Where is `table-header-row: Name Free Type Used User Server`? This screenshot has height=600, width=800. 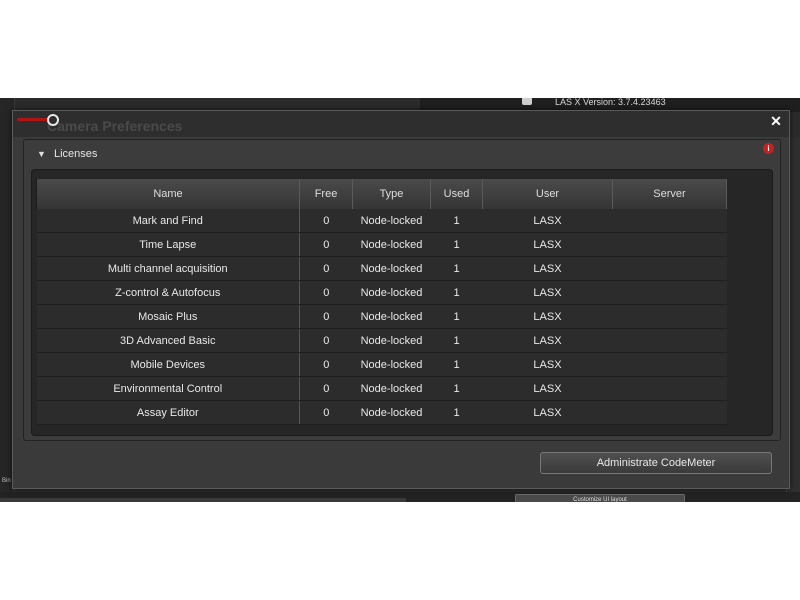
table-header-row: Name Free Type Used User Server is located at coordinates (381, 194).